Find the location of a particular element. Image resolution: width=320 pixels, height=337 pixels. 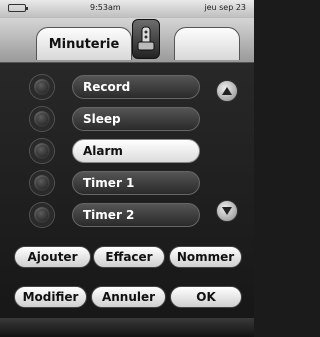

list-item-timer-2: Timer 2 is located at coordinates (136, 215).